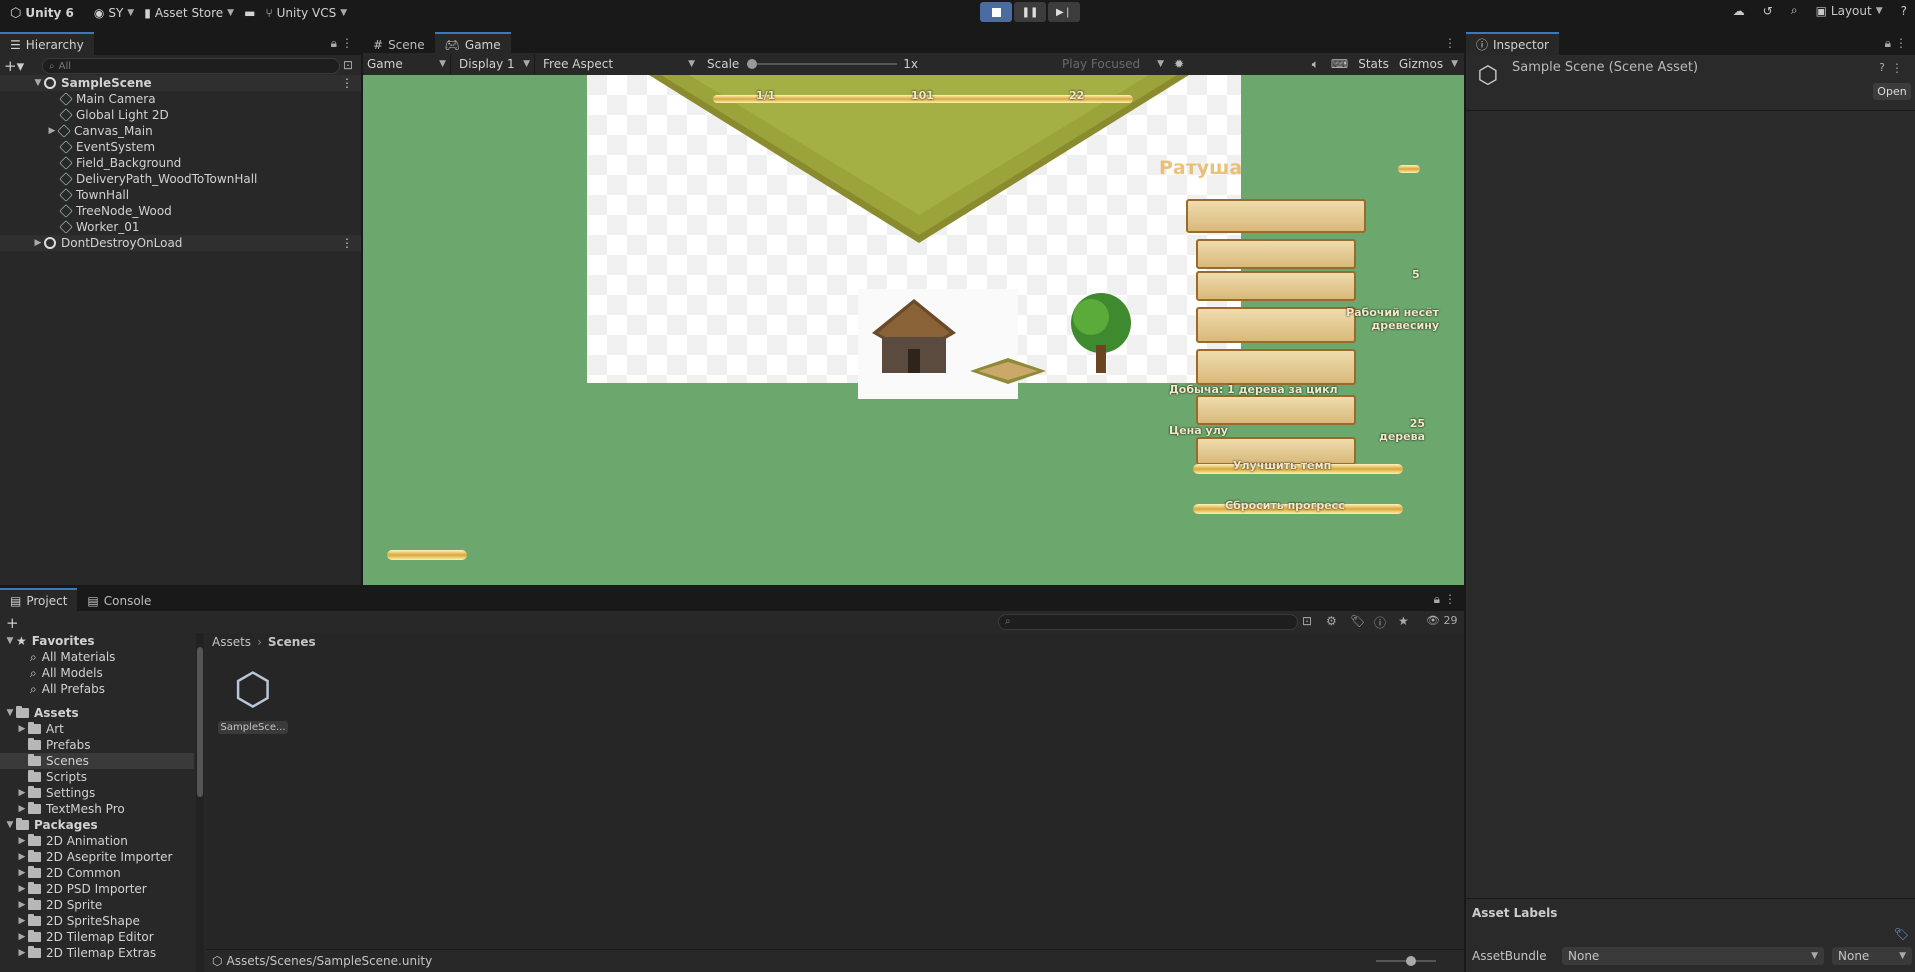 The height and width of the screenshot is (972, 1915). Describe the element at coordinates (119, 599) in the screenshot. I see `tab-console: ▤ Console` at that location.